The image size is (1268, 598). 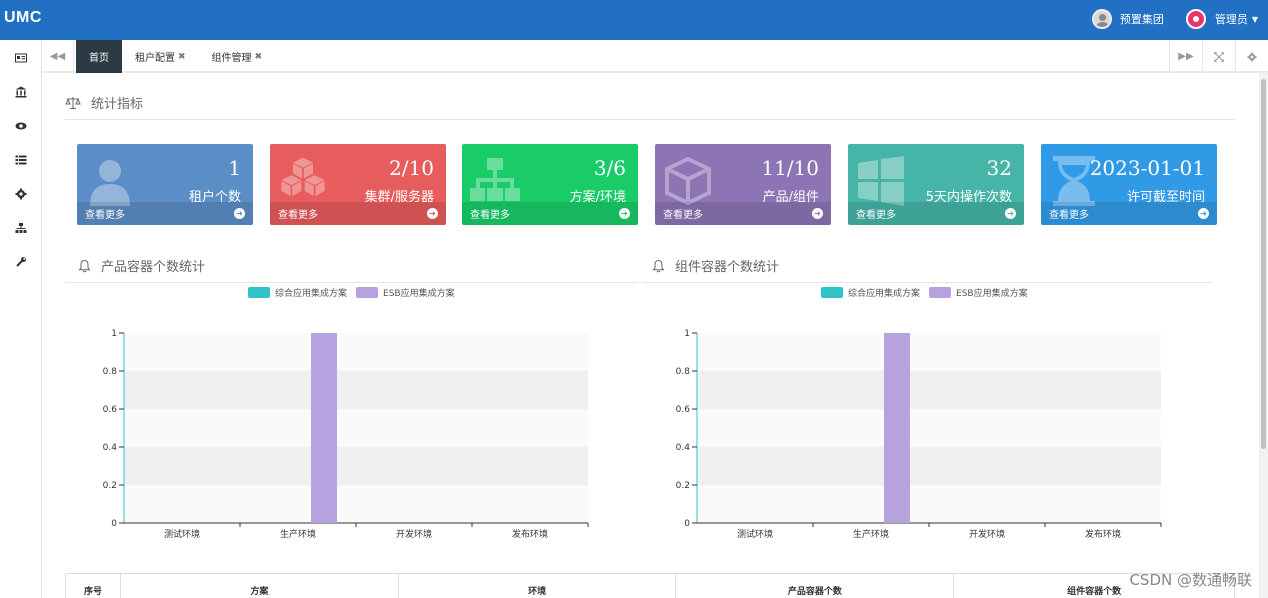 I want to click on chart1-svg: 0 0.2 0.4 0.6 0.8 1 测试环境 生产环境 开发环境 发布环境, so click(x=346, y=434).